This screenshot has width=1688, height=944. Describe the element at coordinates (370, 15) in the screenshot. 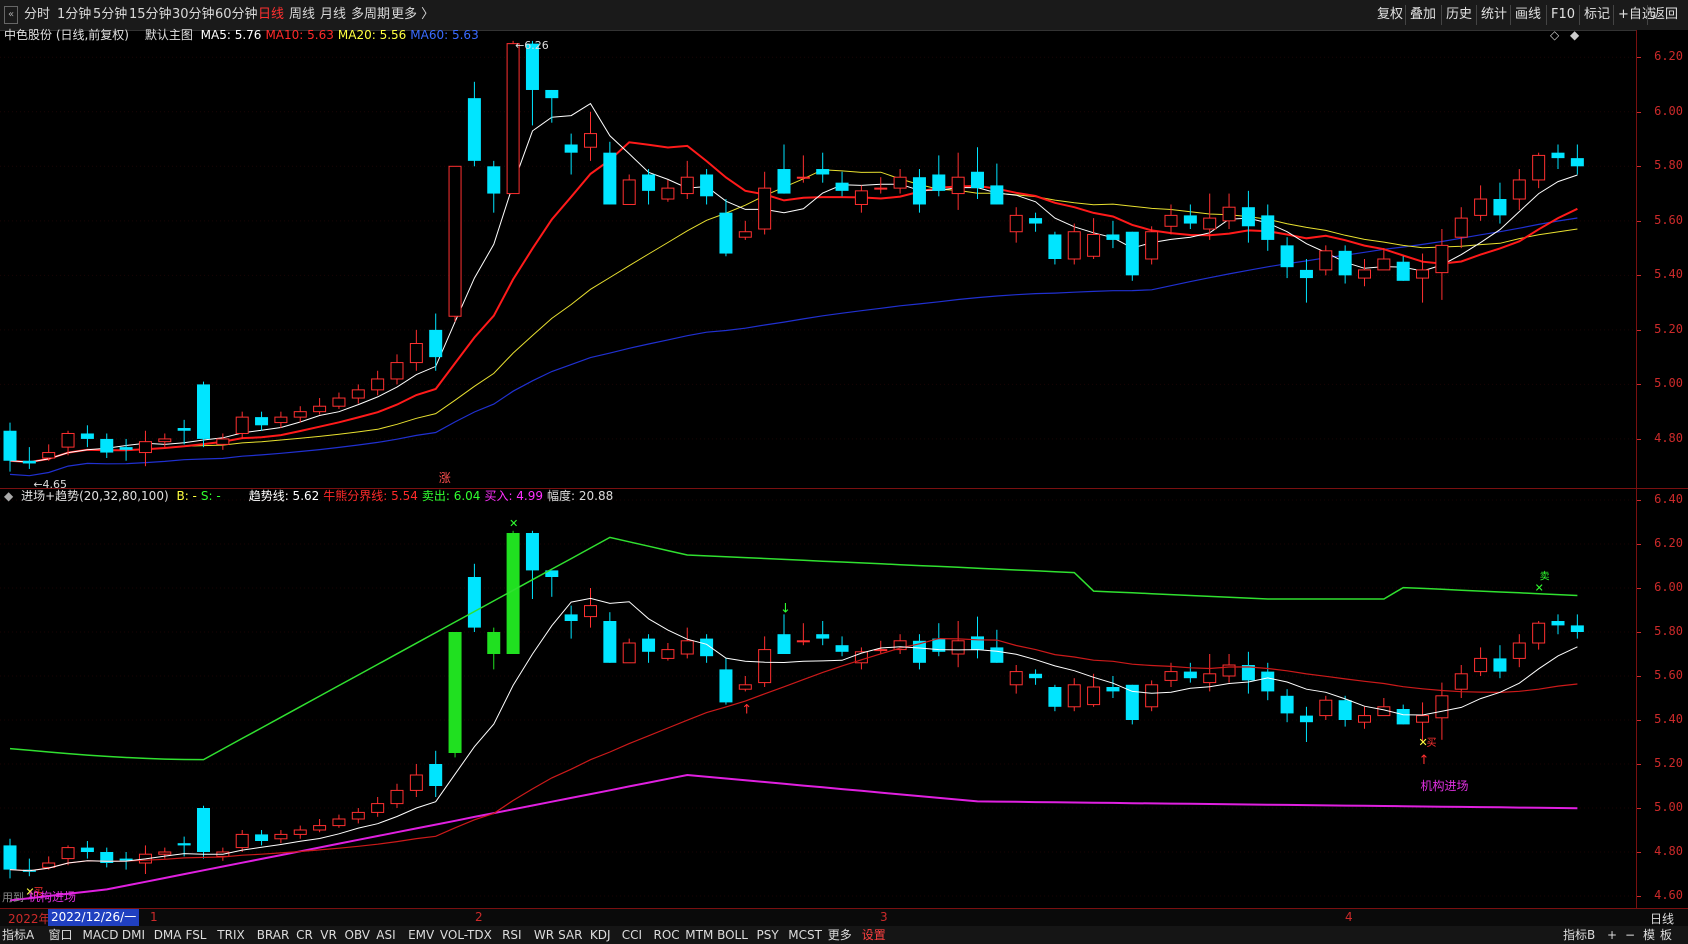

I see `period-tab: 多周期` at that location.